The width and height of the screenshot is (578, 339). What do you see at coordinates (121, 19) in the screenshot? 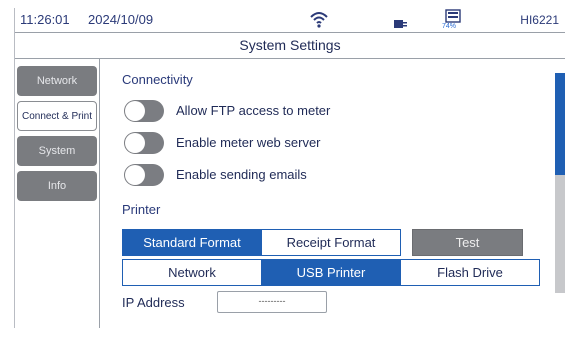
I see `status-date: 2024/10/09` at bounding box center [121, 19].